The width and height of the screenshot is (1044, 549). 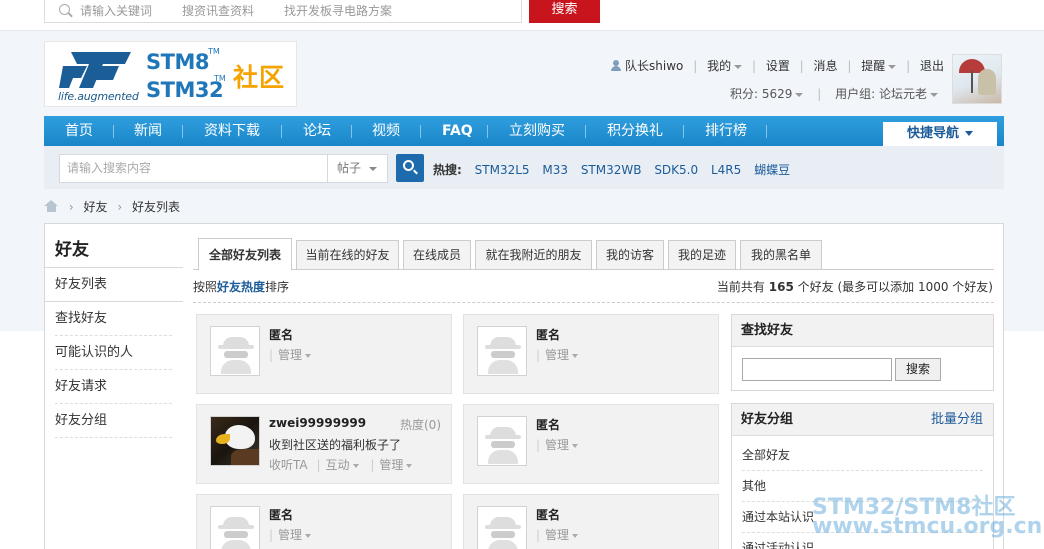 I want to click on user-group-menu: 用户组: 论坛元老, so click(x=881, y=94).